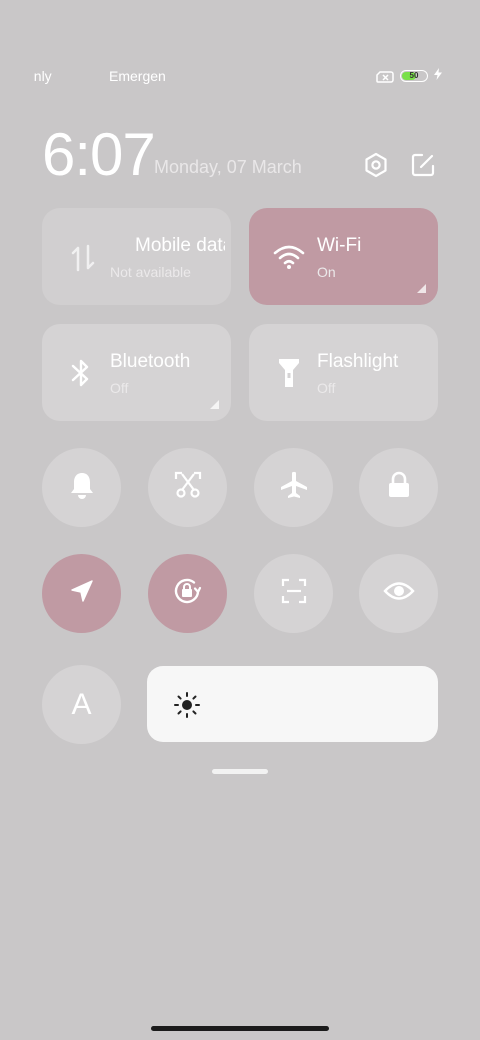 This screenshot has height=1040, width=480. I want to click on status-bar-right: 50, so click(409, 76).